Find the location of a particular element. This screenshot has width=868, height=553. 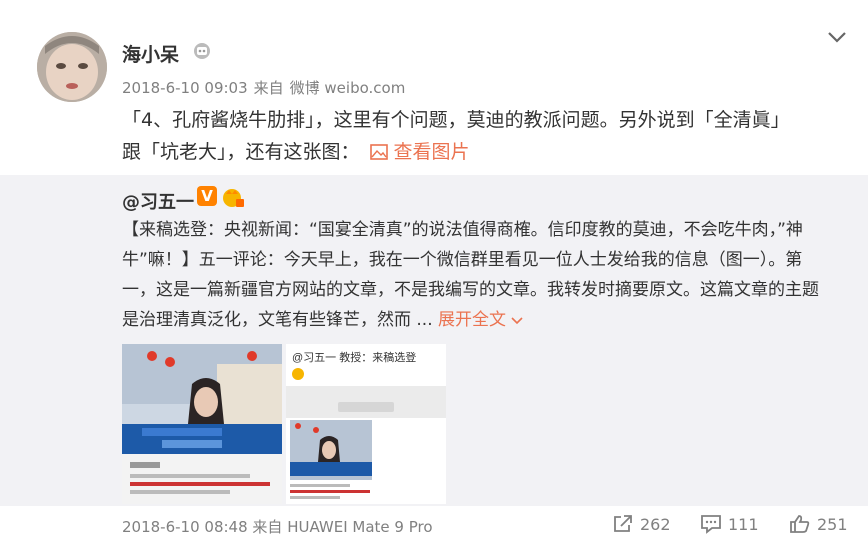

repost-text-line: 是治理清真泛化，文笔有些锋芒，然而 ... 展开全文 is located at coordinates (480, 320).